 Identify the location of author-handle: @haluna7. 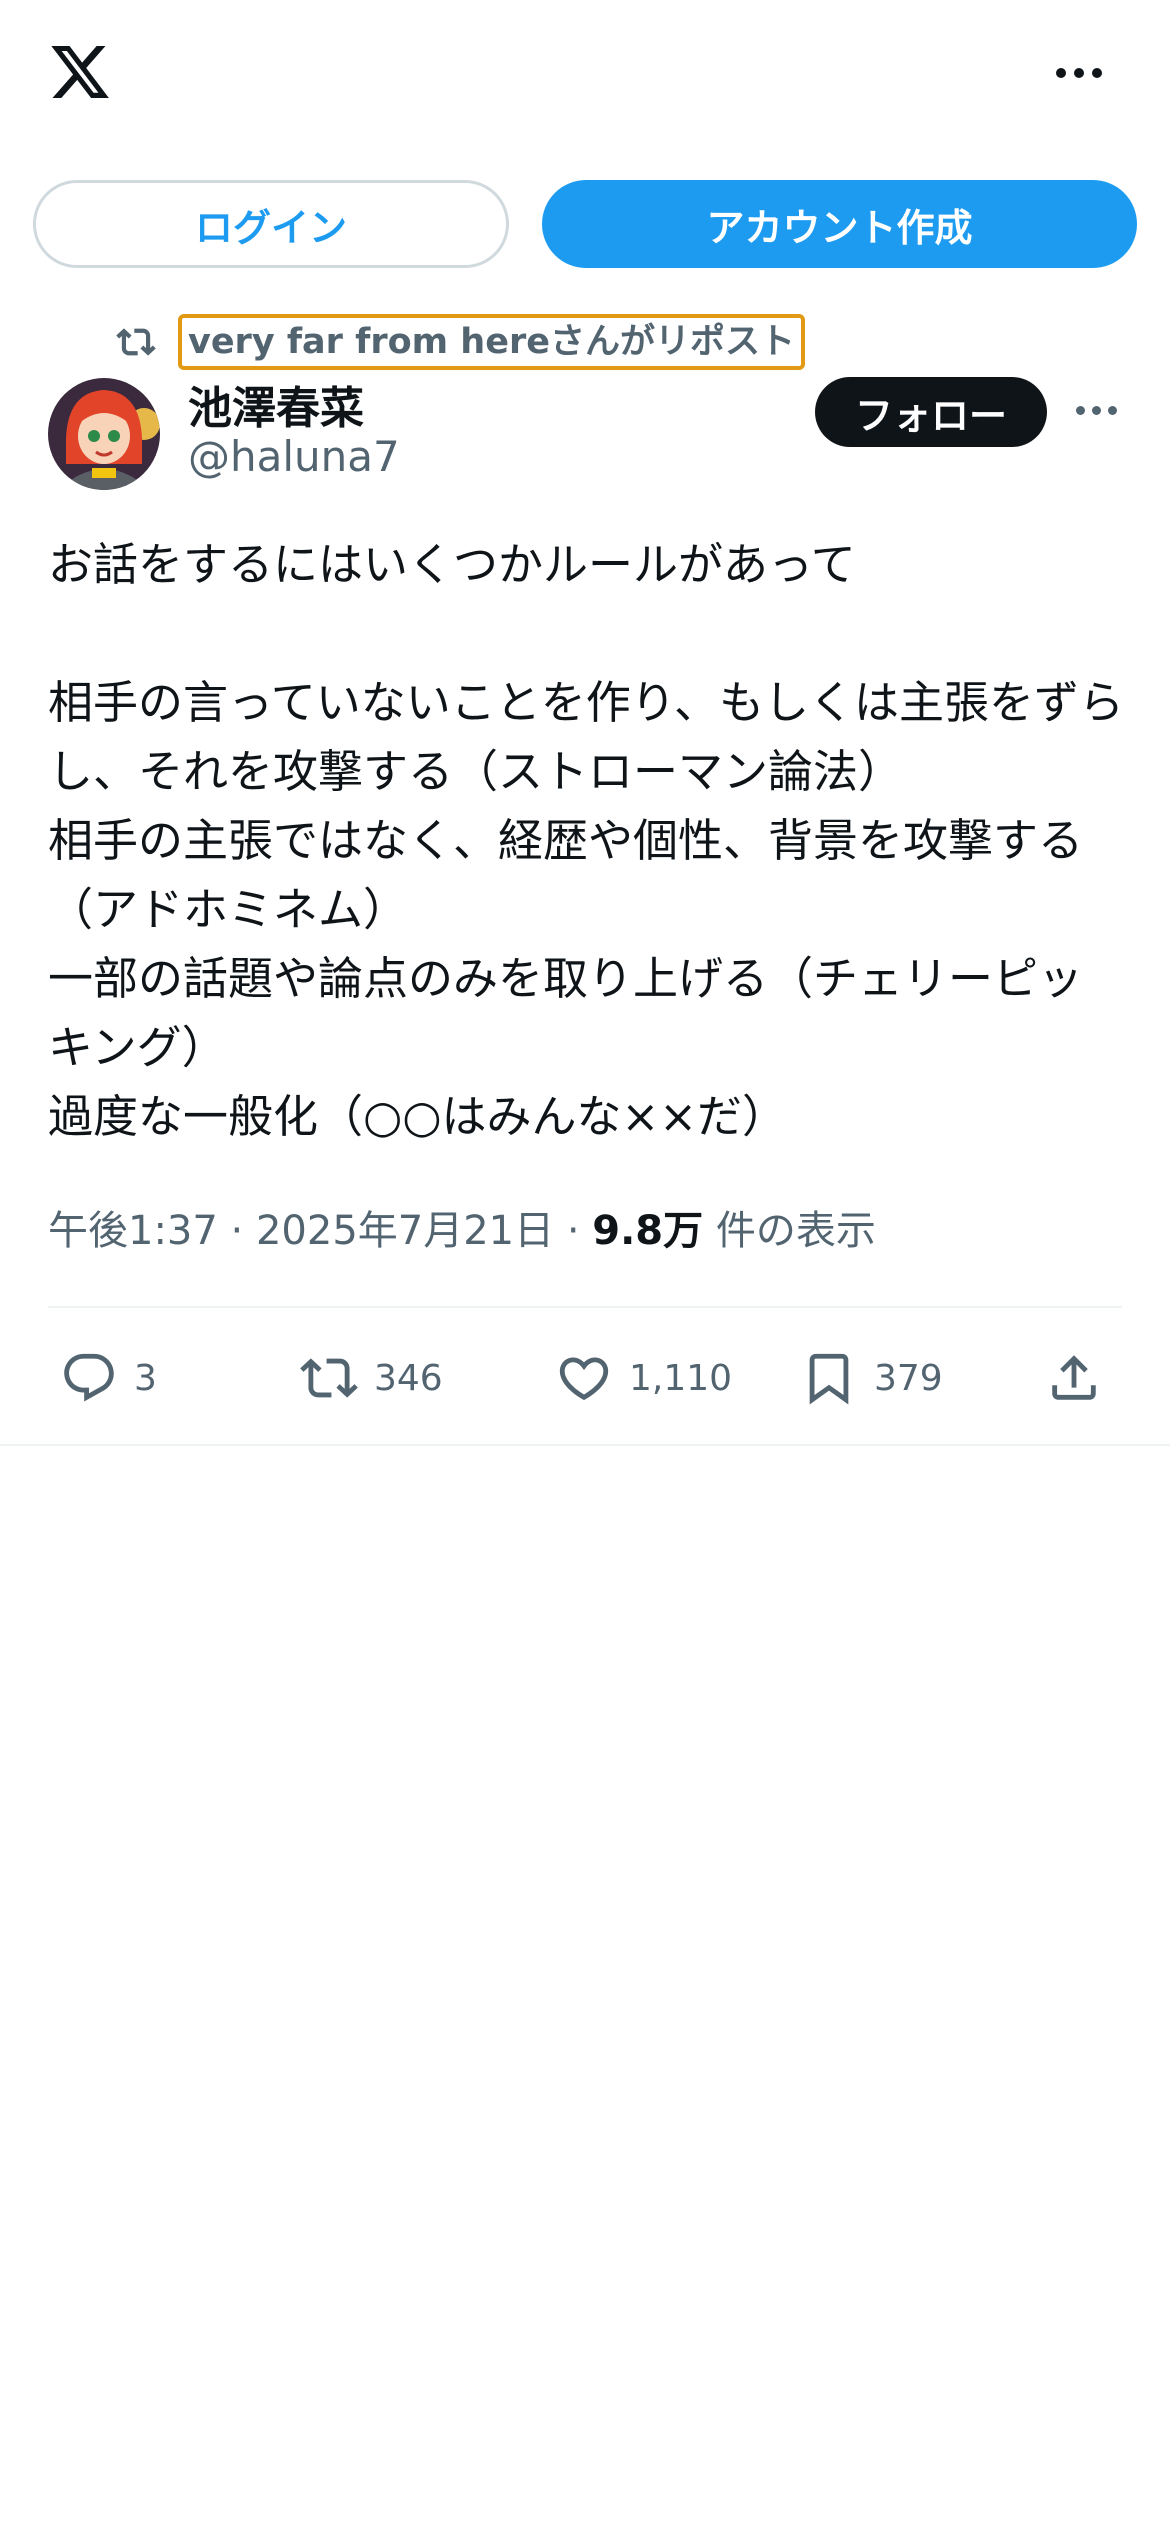
(294, 456).